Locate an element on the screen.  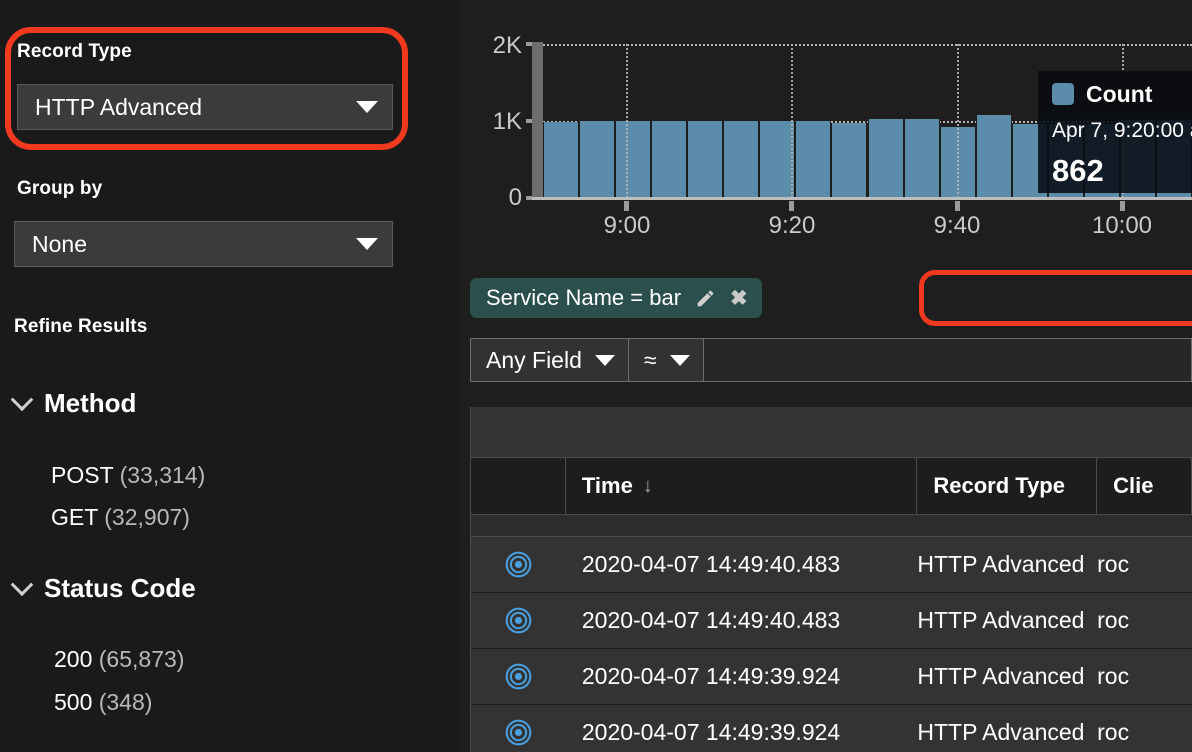
facet-item-500: 500 (348) is located at coordinates (103, 702).